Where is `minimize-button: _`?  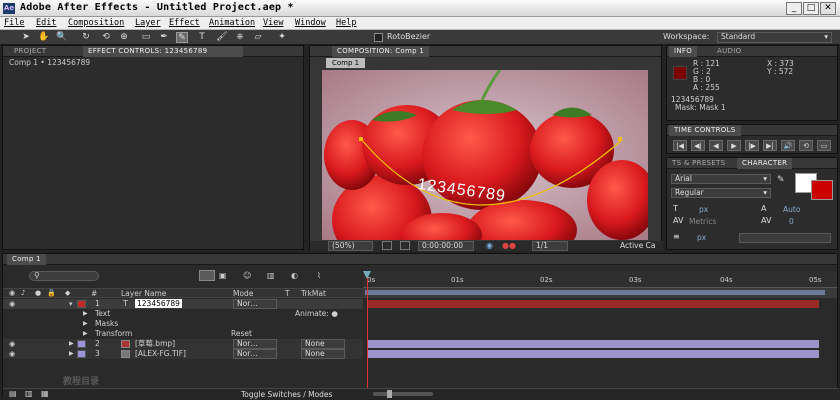
minimize-button: _ is located at coordinates (794, 8).